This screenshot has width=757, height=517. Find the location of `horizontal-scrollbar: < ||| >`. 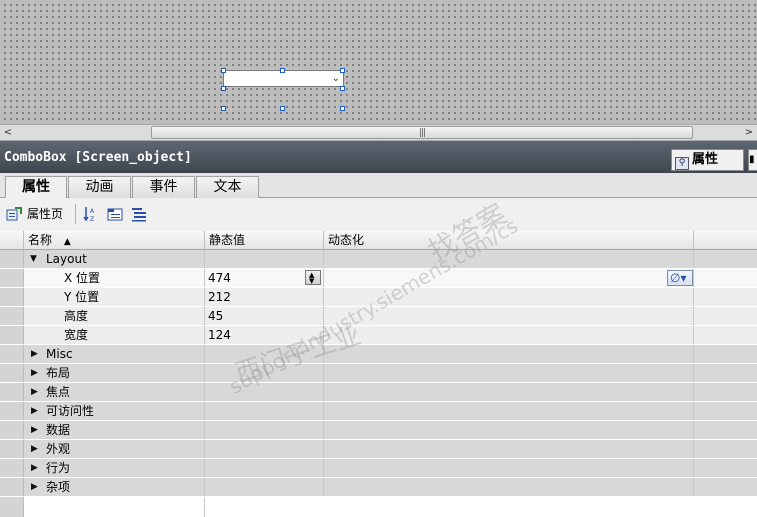

horizontal-scrollbar: < ||| > is located at coordinates (378, 132).